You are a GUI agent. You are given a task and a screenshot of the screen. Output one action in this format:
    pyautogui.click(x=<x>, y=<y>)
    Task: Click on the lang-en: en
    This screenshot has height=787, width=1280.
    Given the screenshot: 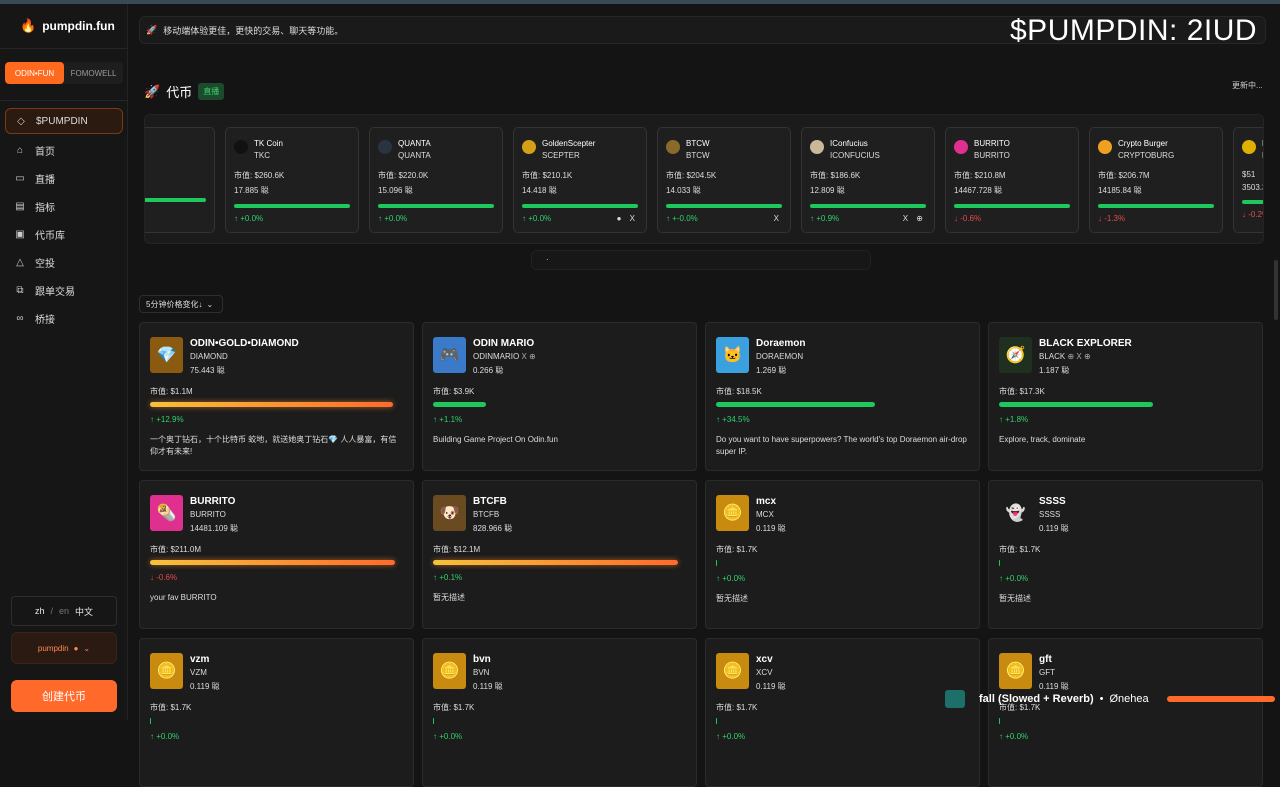 What is the action you would take?
    pyautogui.click(x=64, y=611)
    